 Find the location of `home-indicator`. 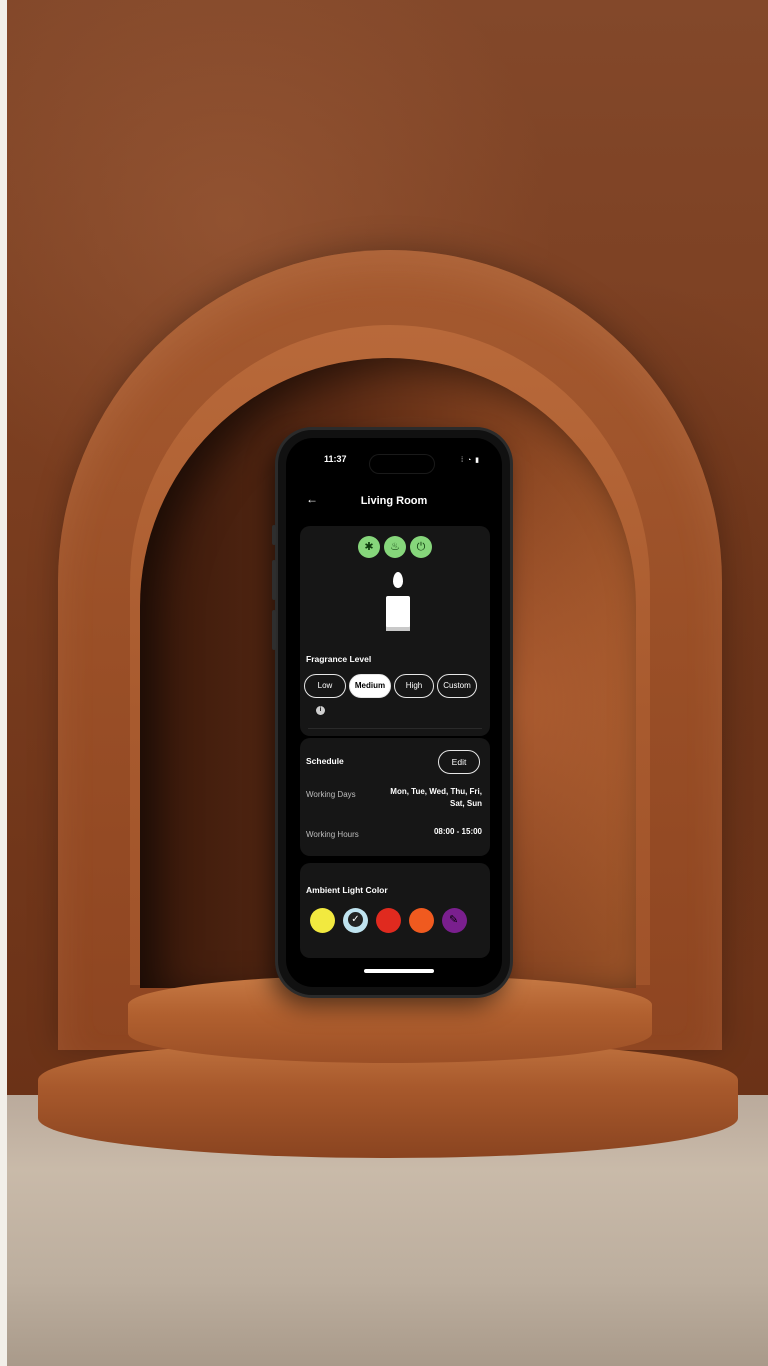

home-indicator is located at coordinates (399, 971).